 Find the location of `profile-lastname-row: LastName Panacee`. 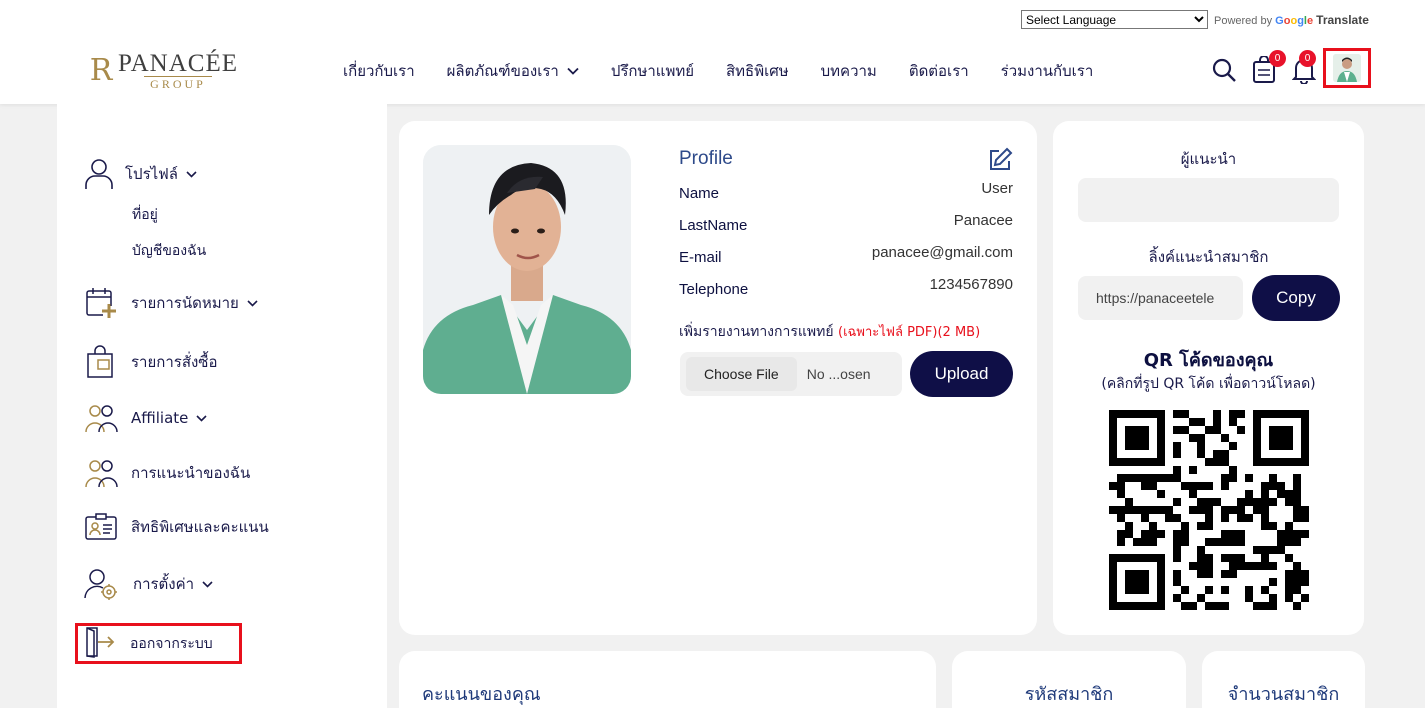

profile-lastname-row: LastName Panacee is located at coordinates (846, 223).